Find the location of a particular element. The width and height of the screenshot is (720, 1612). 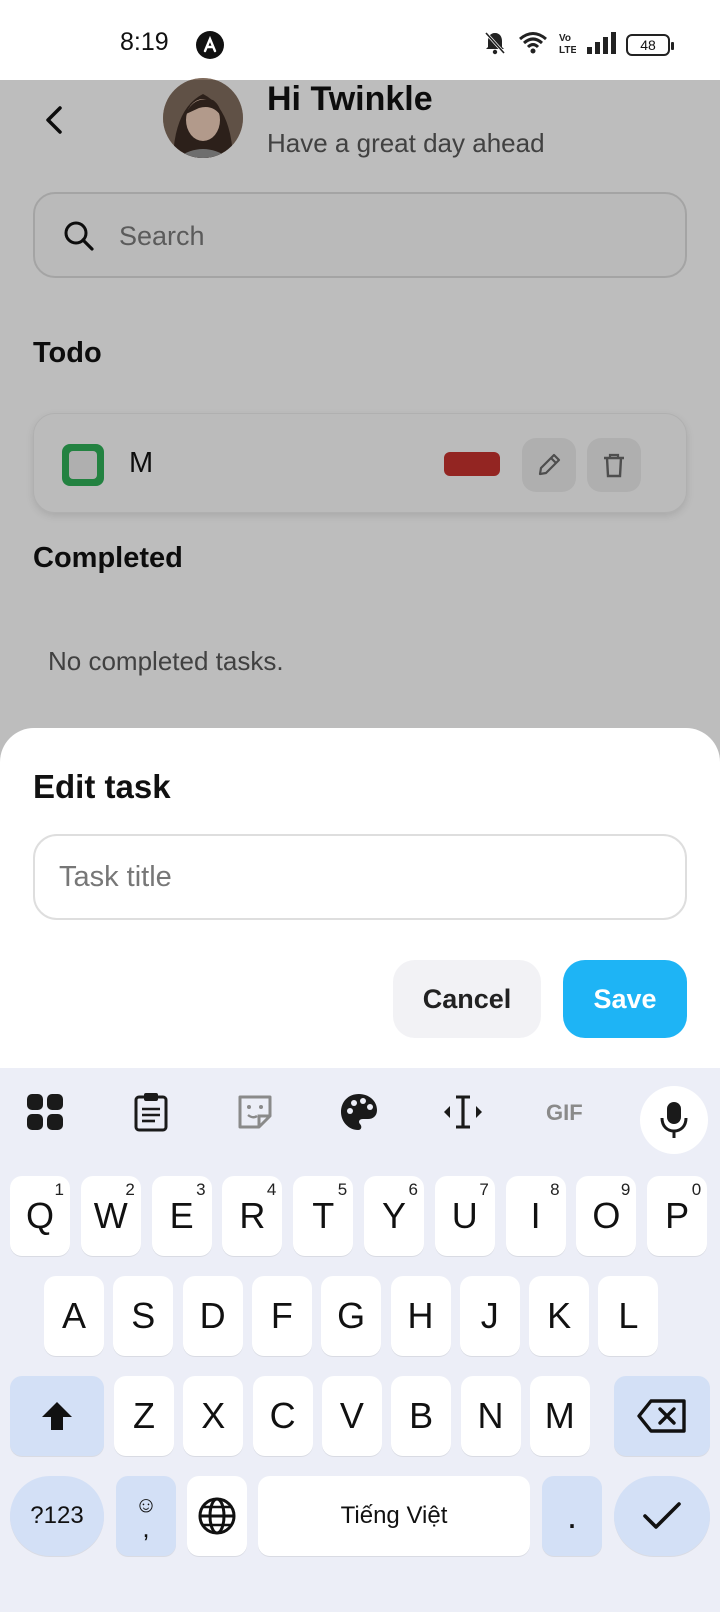

key-z: Z is located at coordinates (144, 1416).